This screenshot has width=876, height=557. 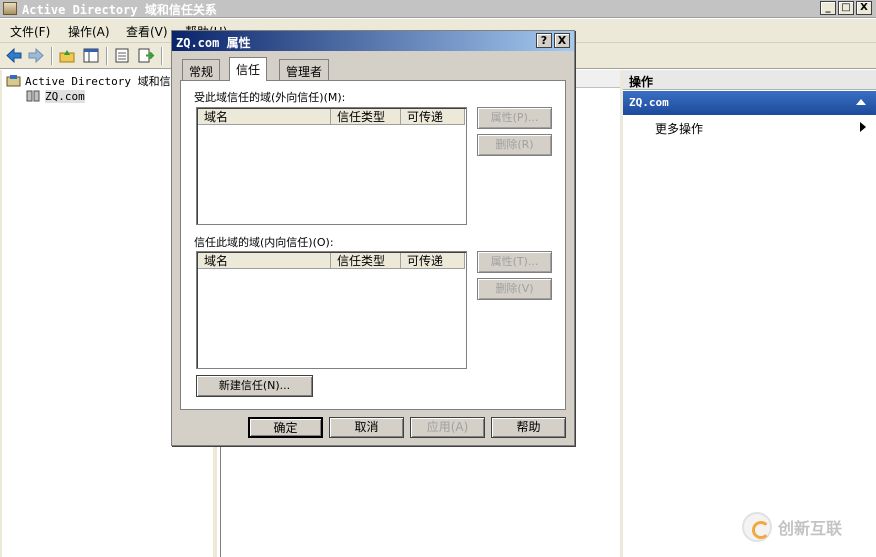 I want to click on close-button: X, so click(x=864, y=8).